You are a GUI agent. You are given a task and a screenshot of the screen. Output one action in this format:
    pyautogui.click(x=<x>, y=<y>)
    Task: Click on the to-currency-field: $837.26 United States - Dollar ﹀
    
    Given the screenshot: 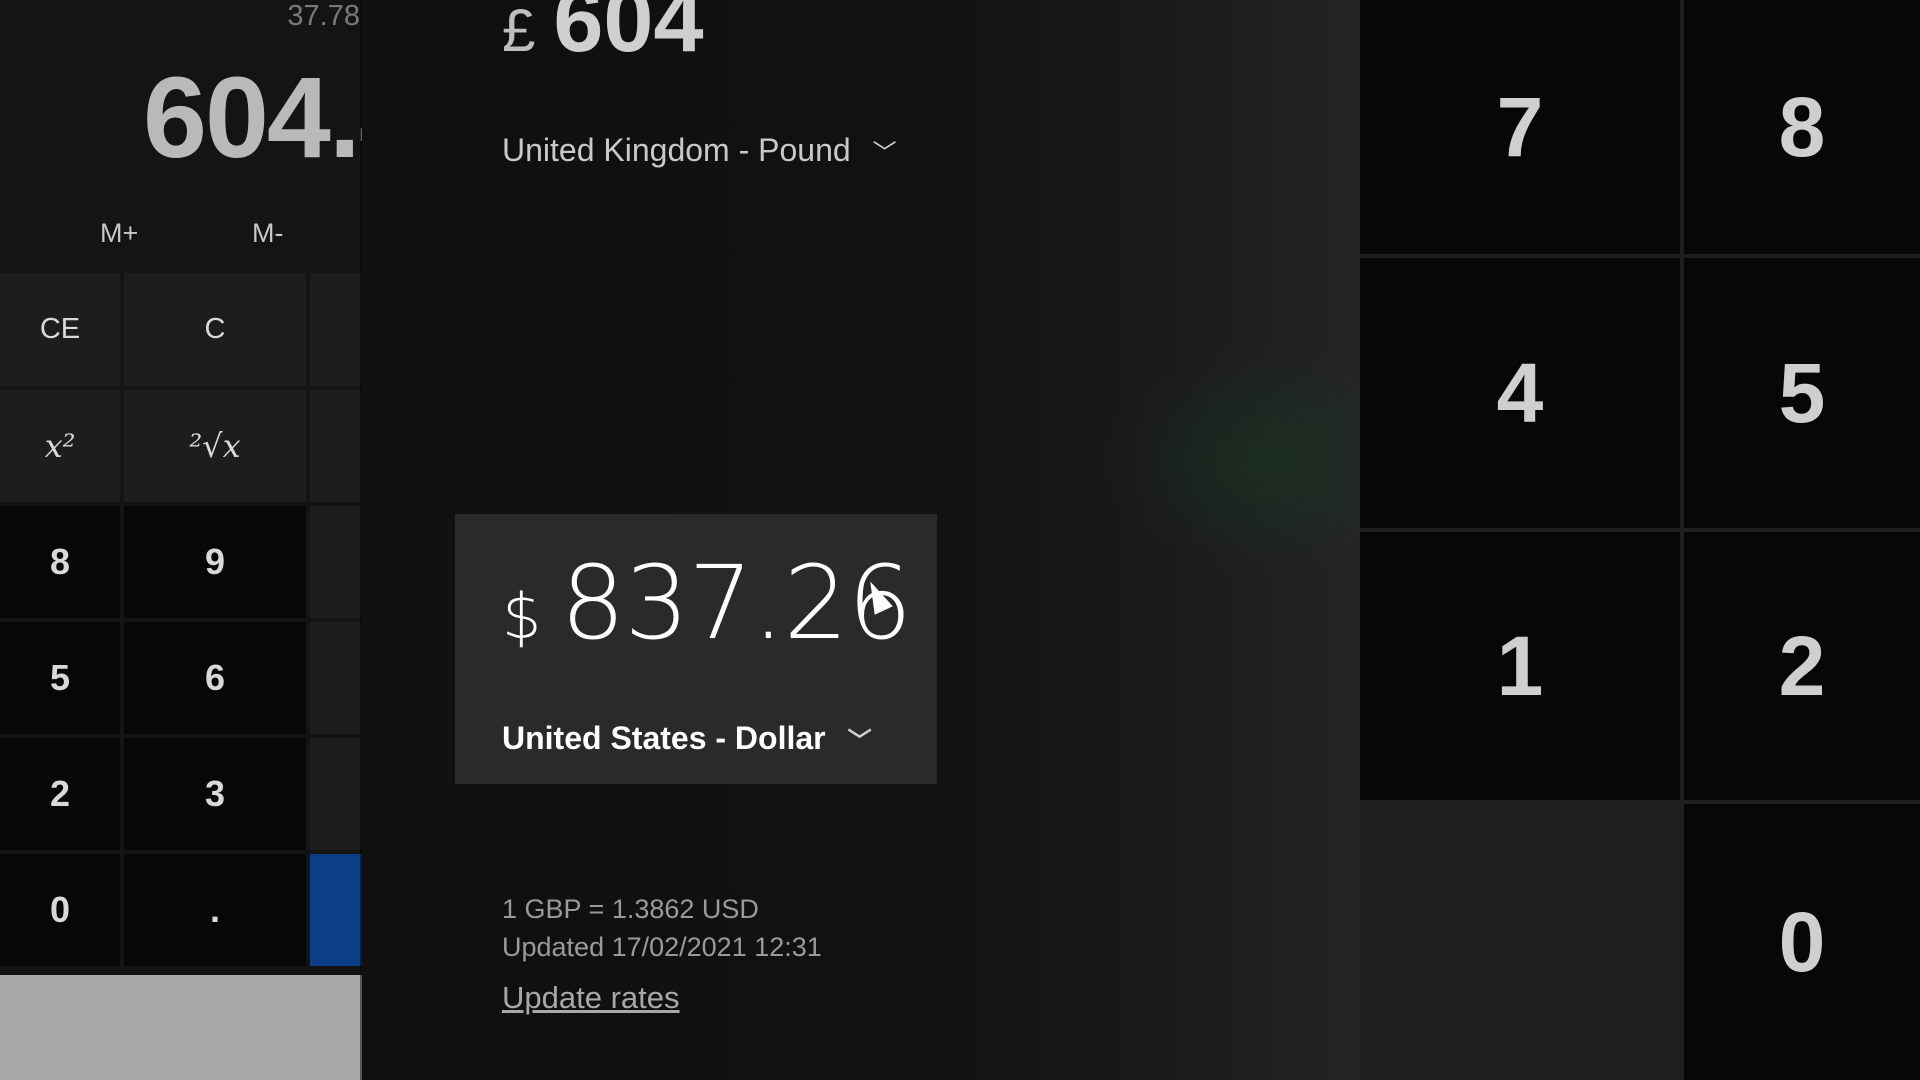 What is the action you would take?
    pyautogui.click(x=696, y=649)
    